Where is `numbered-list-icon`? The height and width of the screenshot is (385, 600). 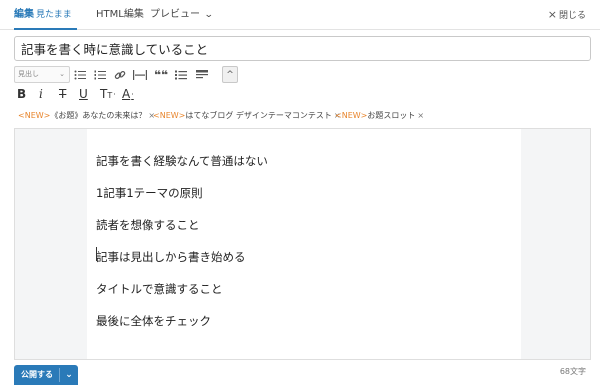
numbered-list-icon is located at coordinates (100, 74).